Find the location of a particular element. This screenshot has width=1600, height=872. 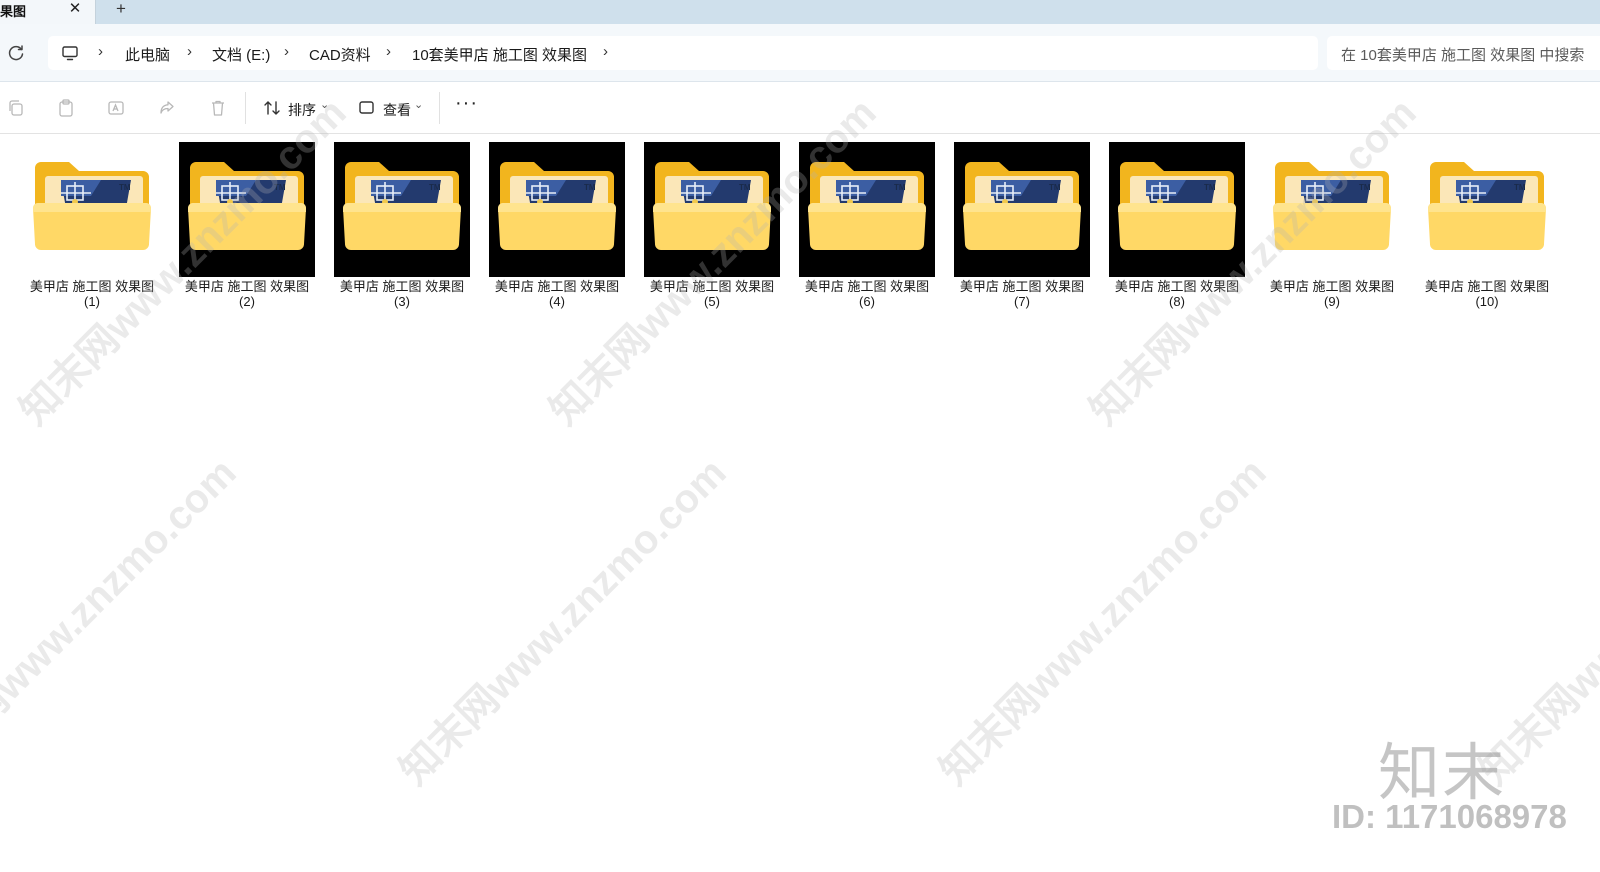

tab-title: 果图 is located at coordinates (13, 11).